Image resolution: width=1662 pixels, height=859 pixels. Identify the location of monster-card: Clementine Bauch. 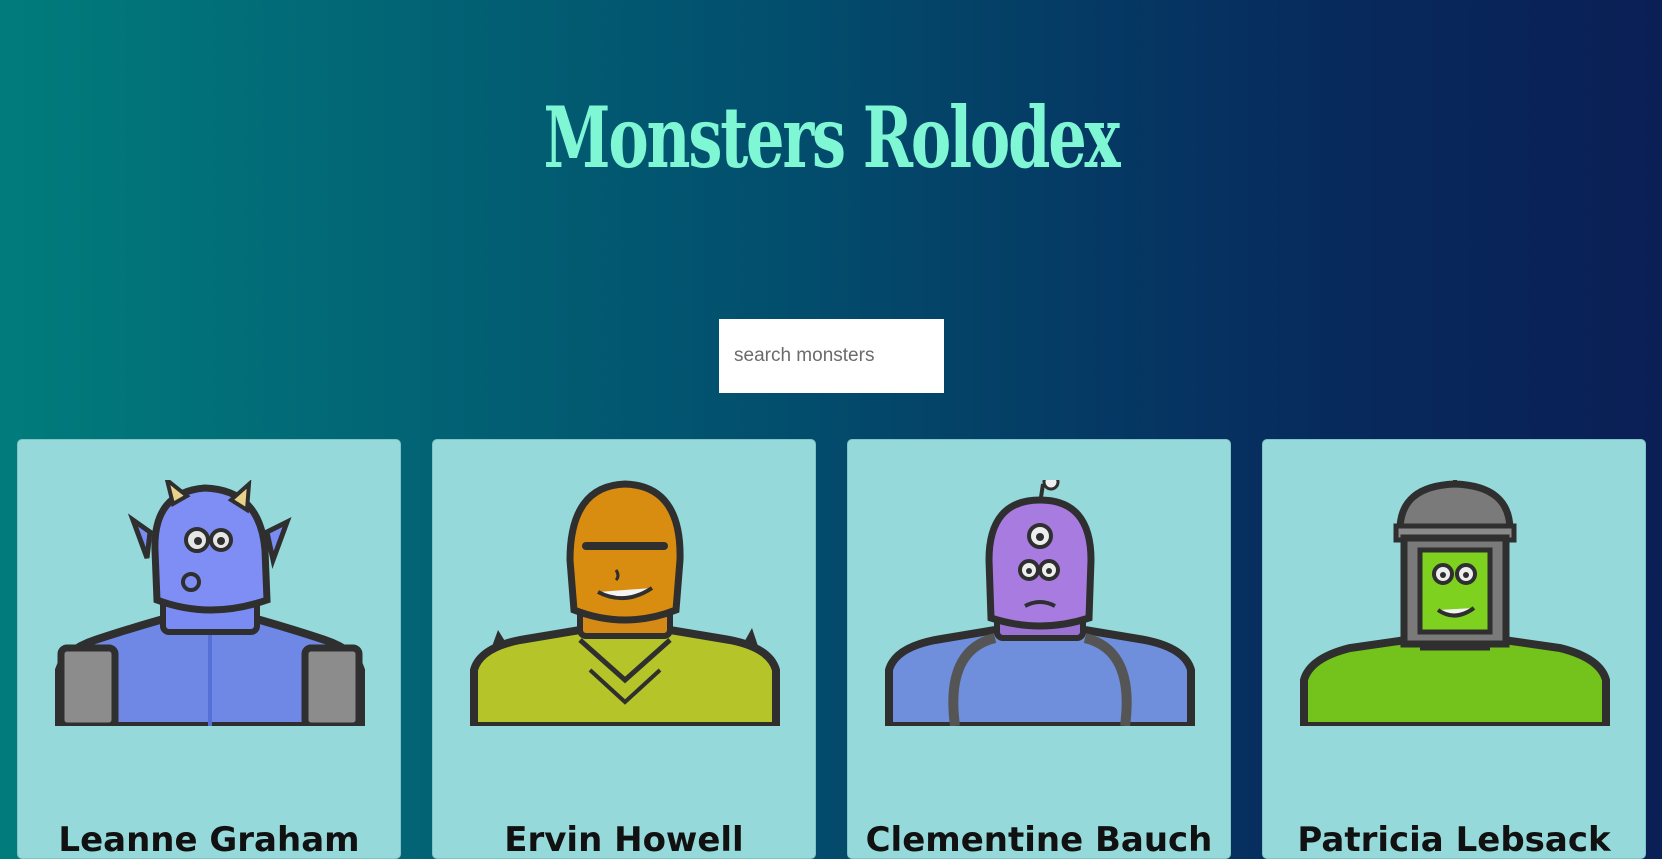
(1039, 649).